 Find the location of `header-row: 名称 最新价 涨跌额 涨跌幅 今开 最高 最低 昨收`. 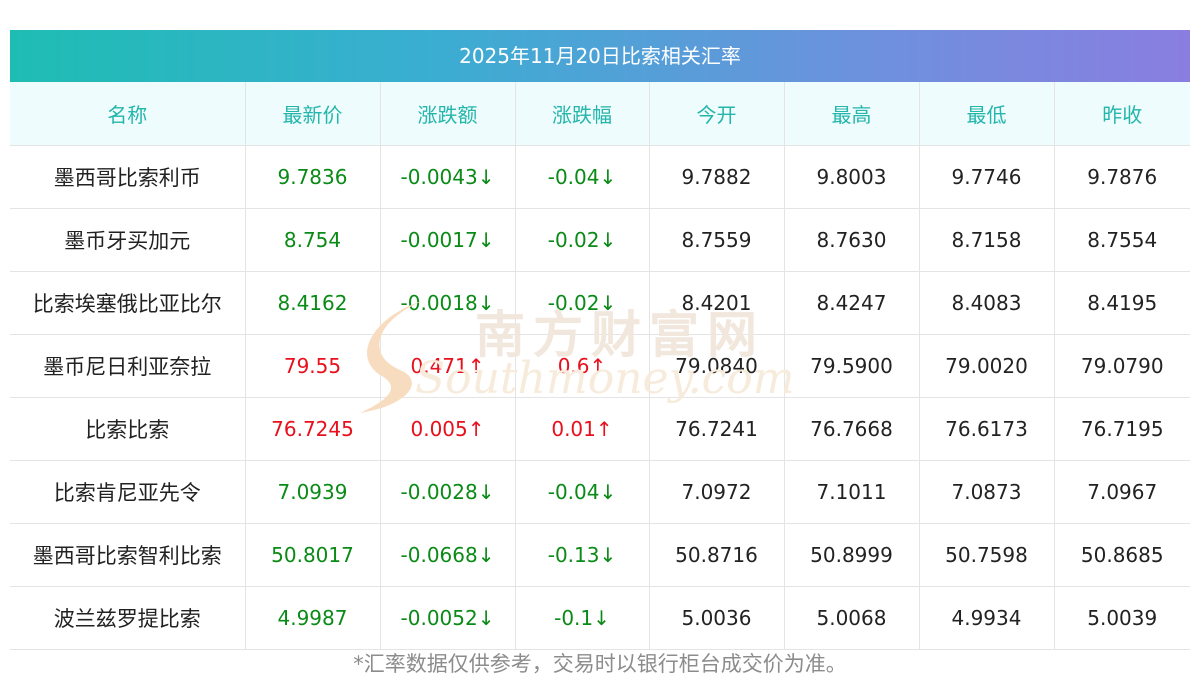

header-row: 名称 最新价 涨跌额 涨跌幅 今开 最高 最低 昨收 is located at coordinates (600, 114).